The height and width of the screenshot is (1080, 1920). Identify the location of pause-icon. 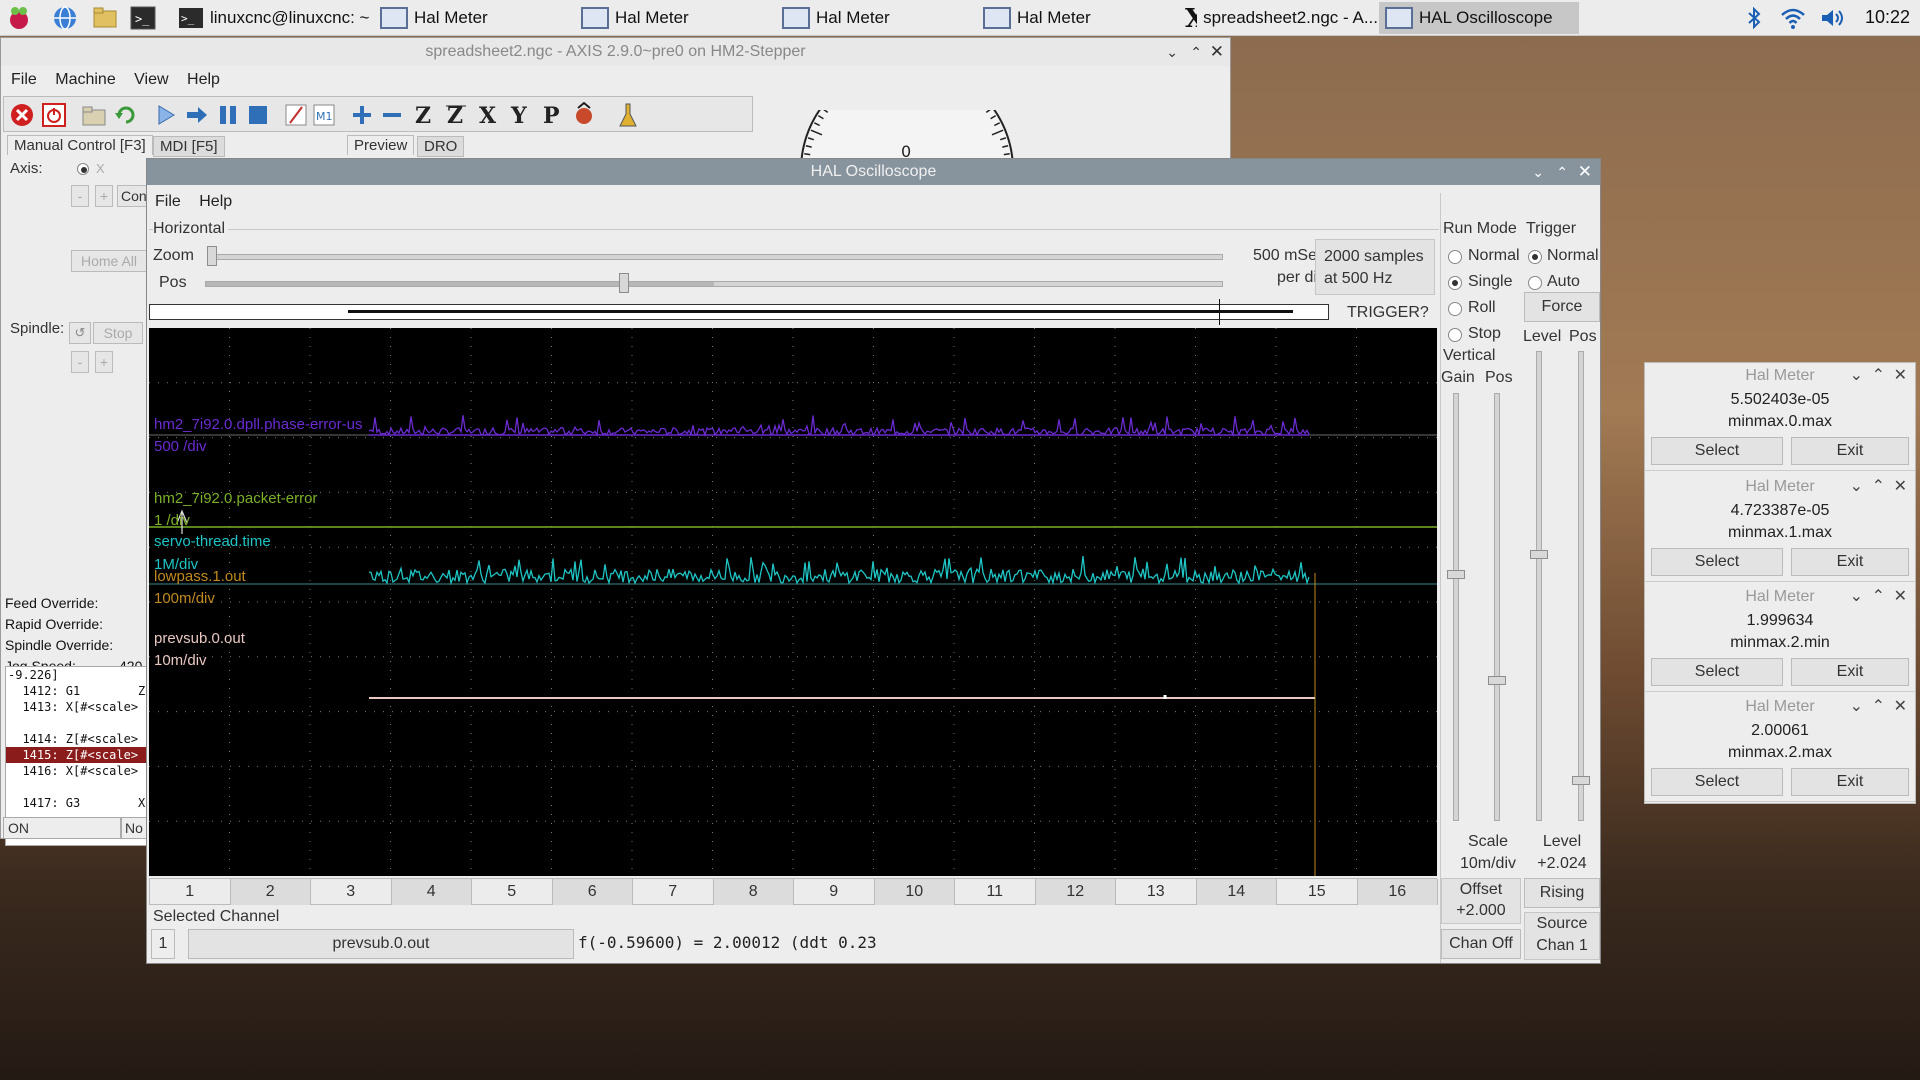
(228, 115).